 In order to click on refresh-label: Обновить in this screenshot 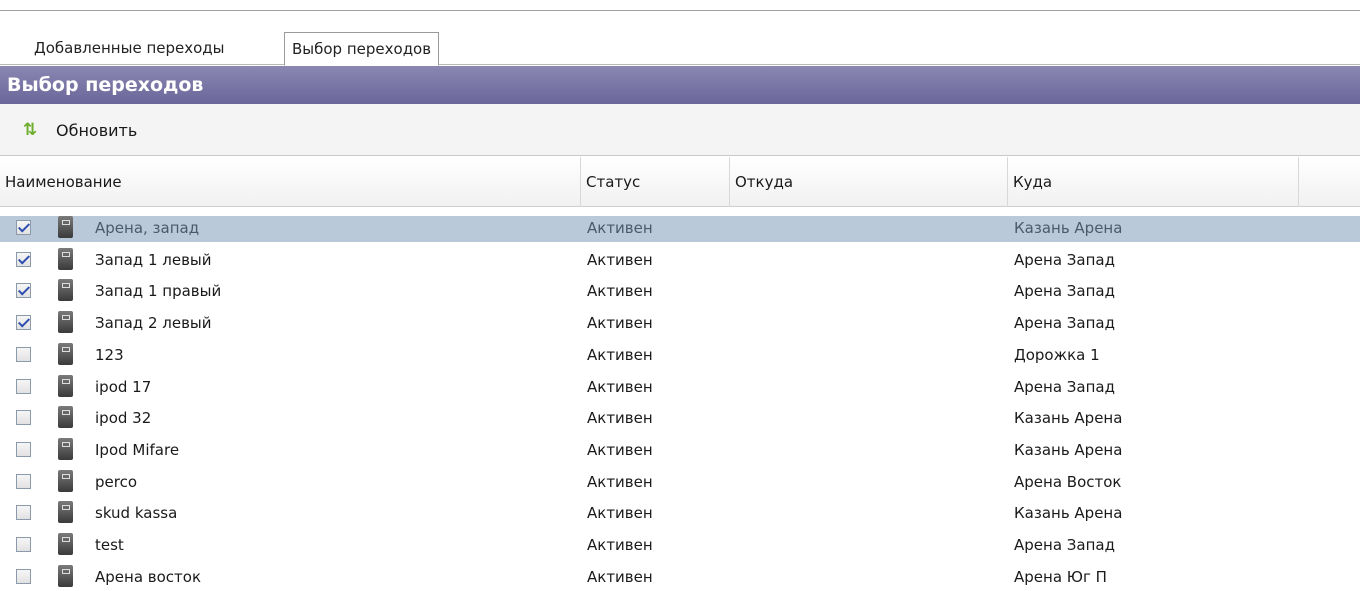, I will do `click(97, 130)`.